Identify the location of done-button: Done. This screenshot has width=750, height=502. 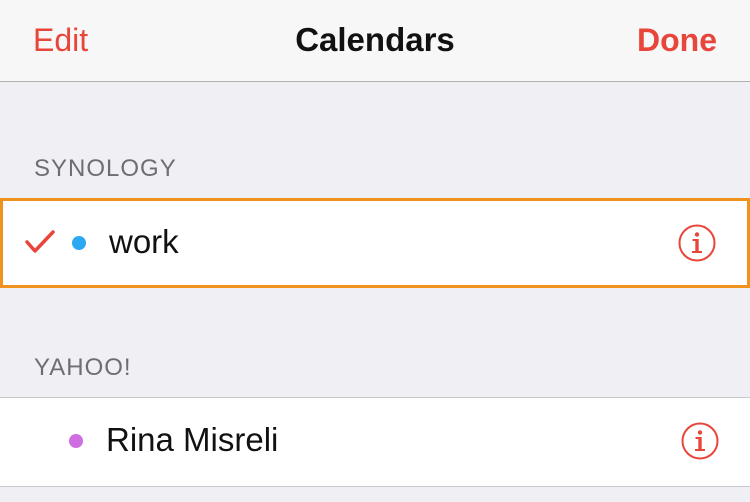
(677, 40).